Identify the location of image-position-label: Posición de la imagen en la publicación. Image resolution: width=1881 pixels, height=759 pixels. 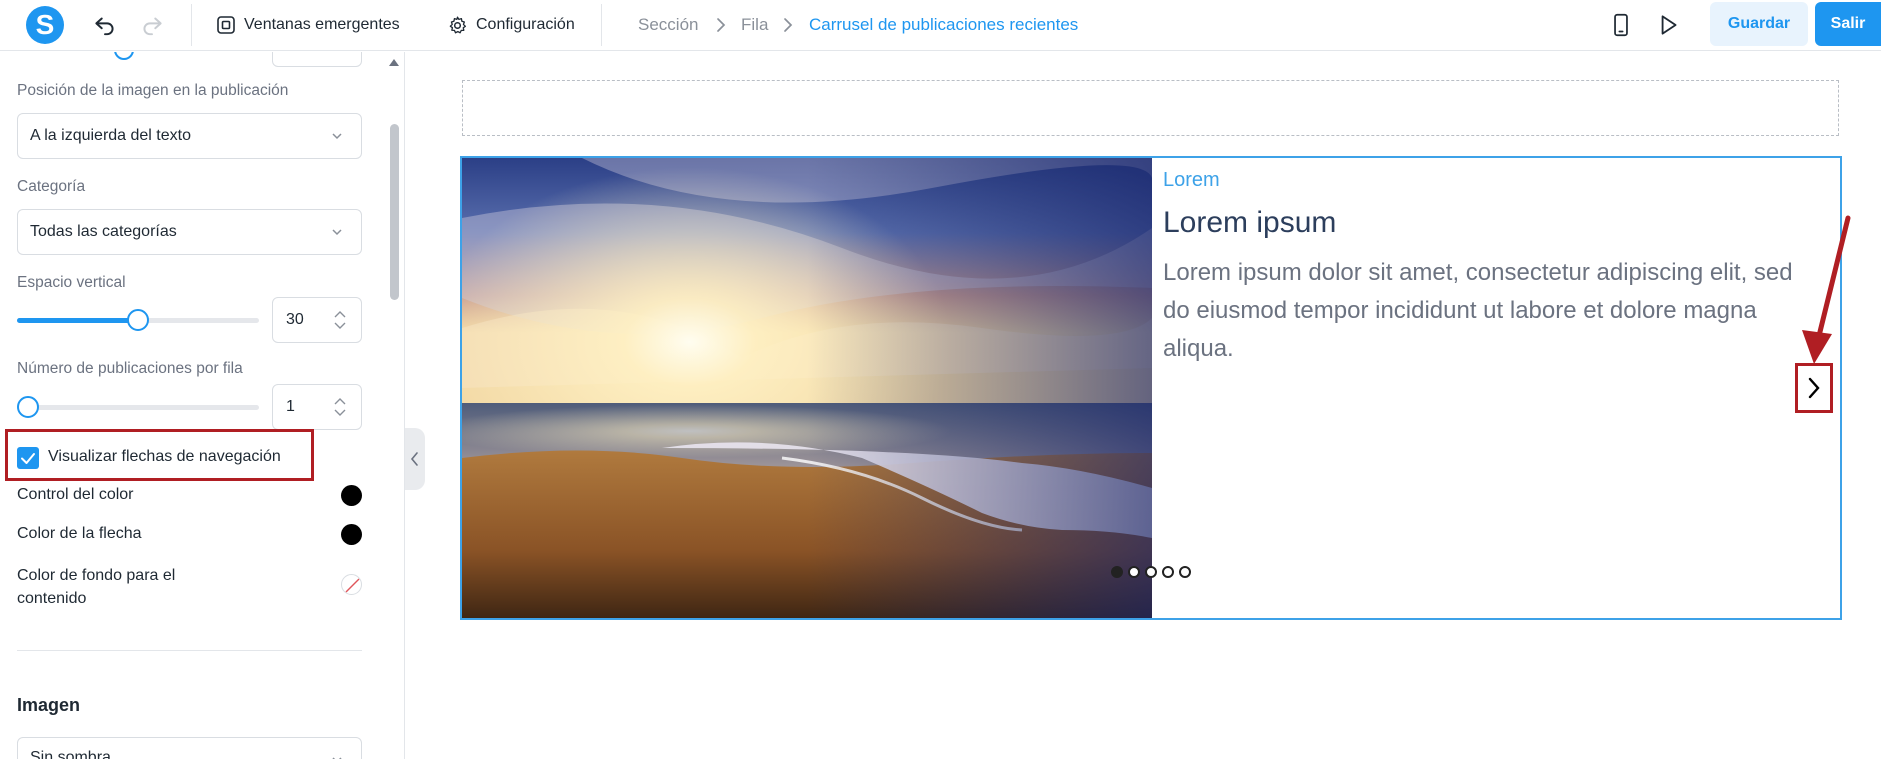
(153, 90).